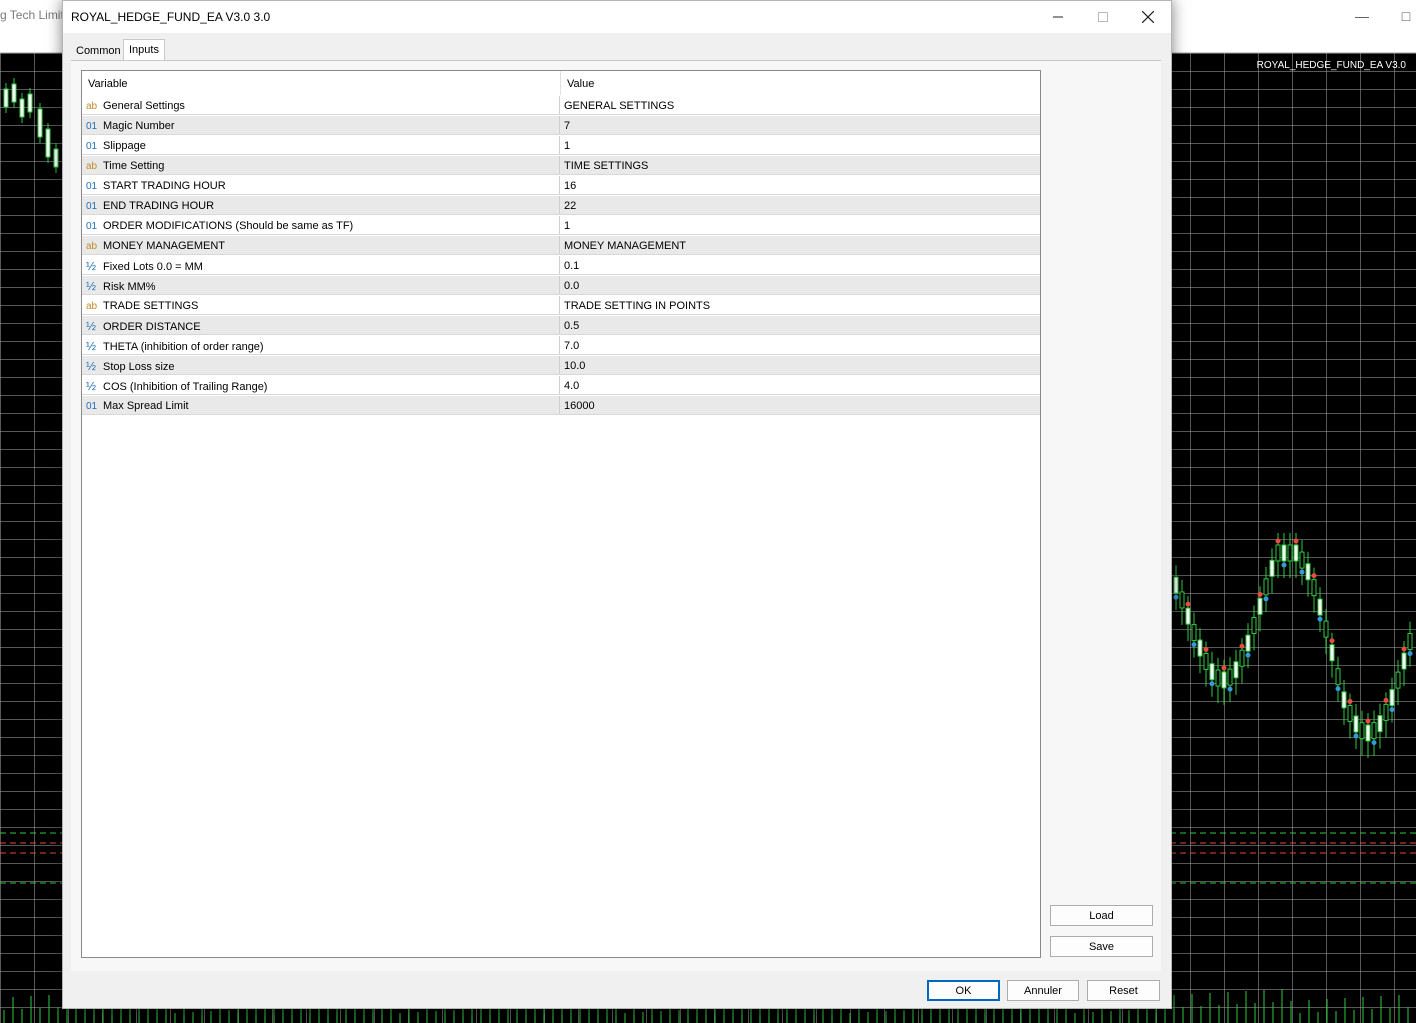 The width and height of the screenshot is (1416, 1023). Describe the element at coordinates (1101, 946) in the screenshot. I see `save-button: Save` at that location.